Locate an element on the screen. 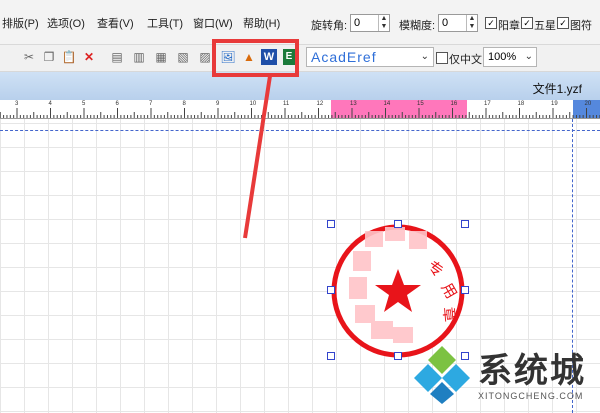 The height and width of the screenshot is (413, 600). watermark-text: 系统城 is located at coordinates (532, 371).